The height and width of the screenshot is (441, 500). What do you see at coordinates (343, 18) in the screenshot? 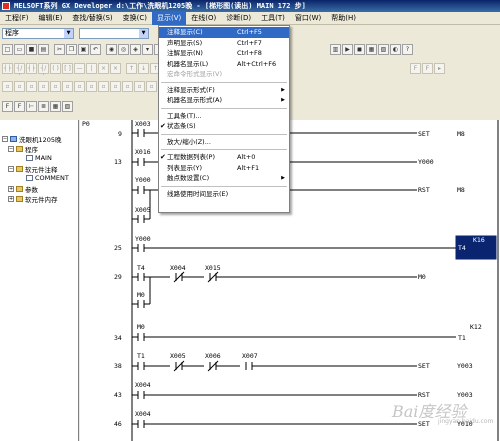
I see `menu-help: 帮助(H)` at bounding box center [343, 18].